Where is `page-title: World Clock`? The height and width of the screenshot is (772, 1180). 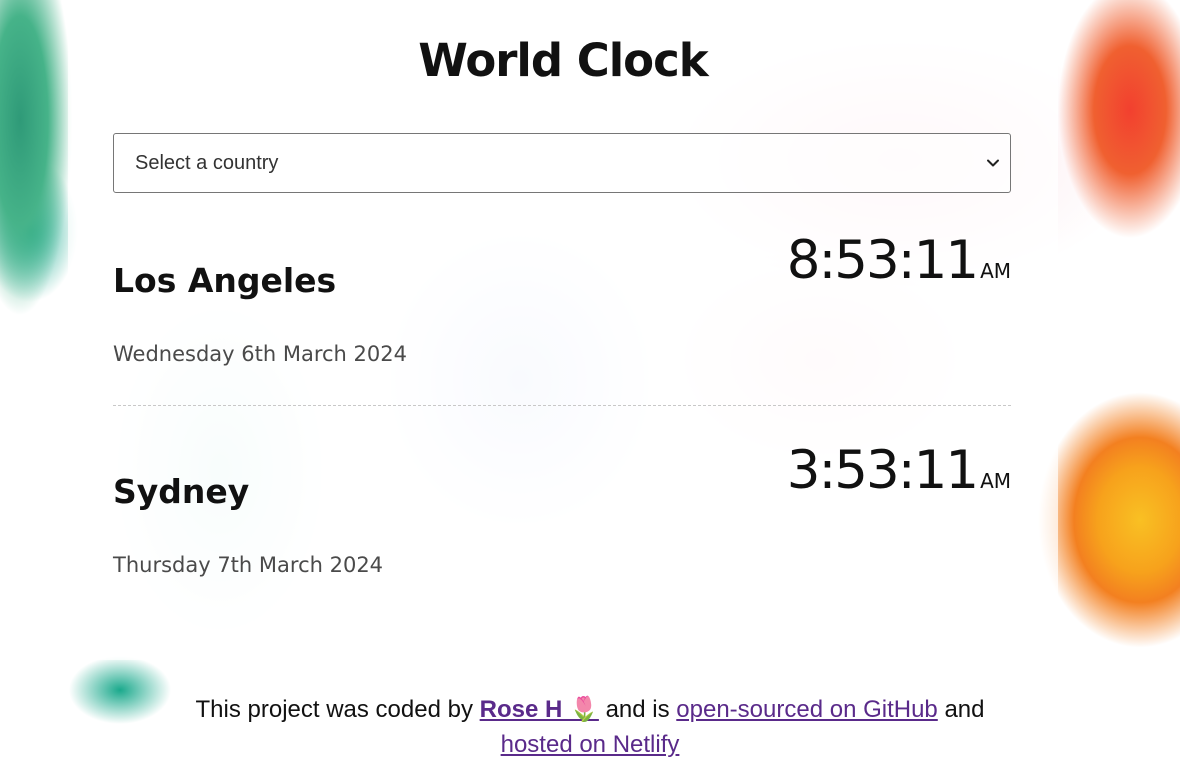
page-title: World Clock is located at coordinates (563, 60).